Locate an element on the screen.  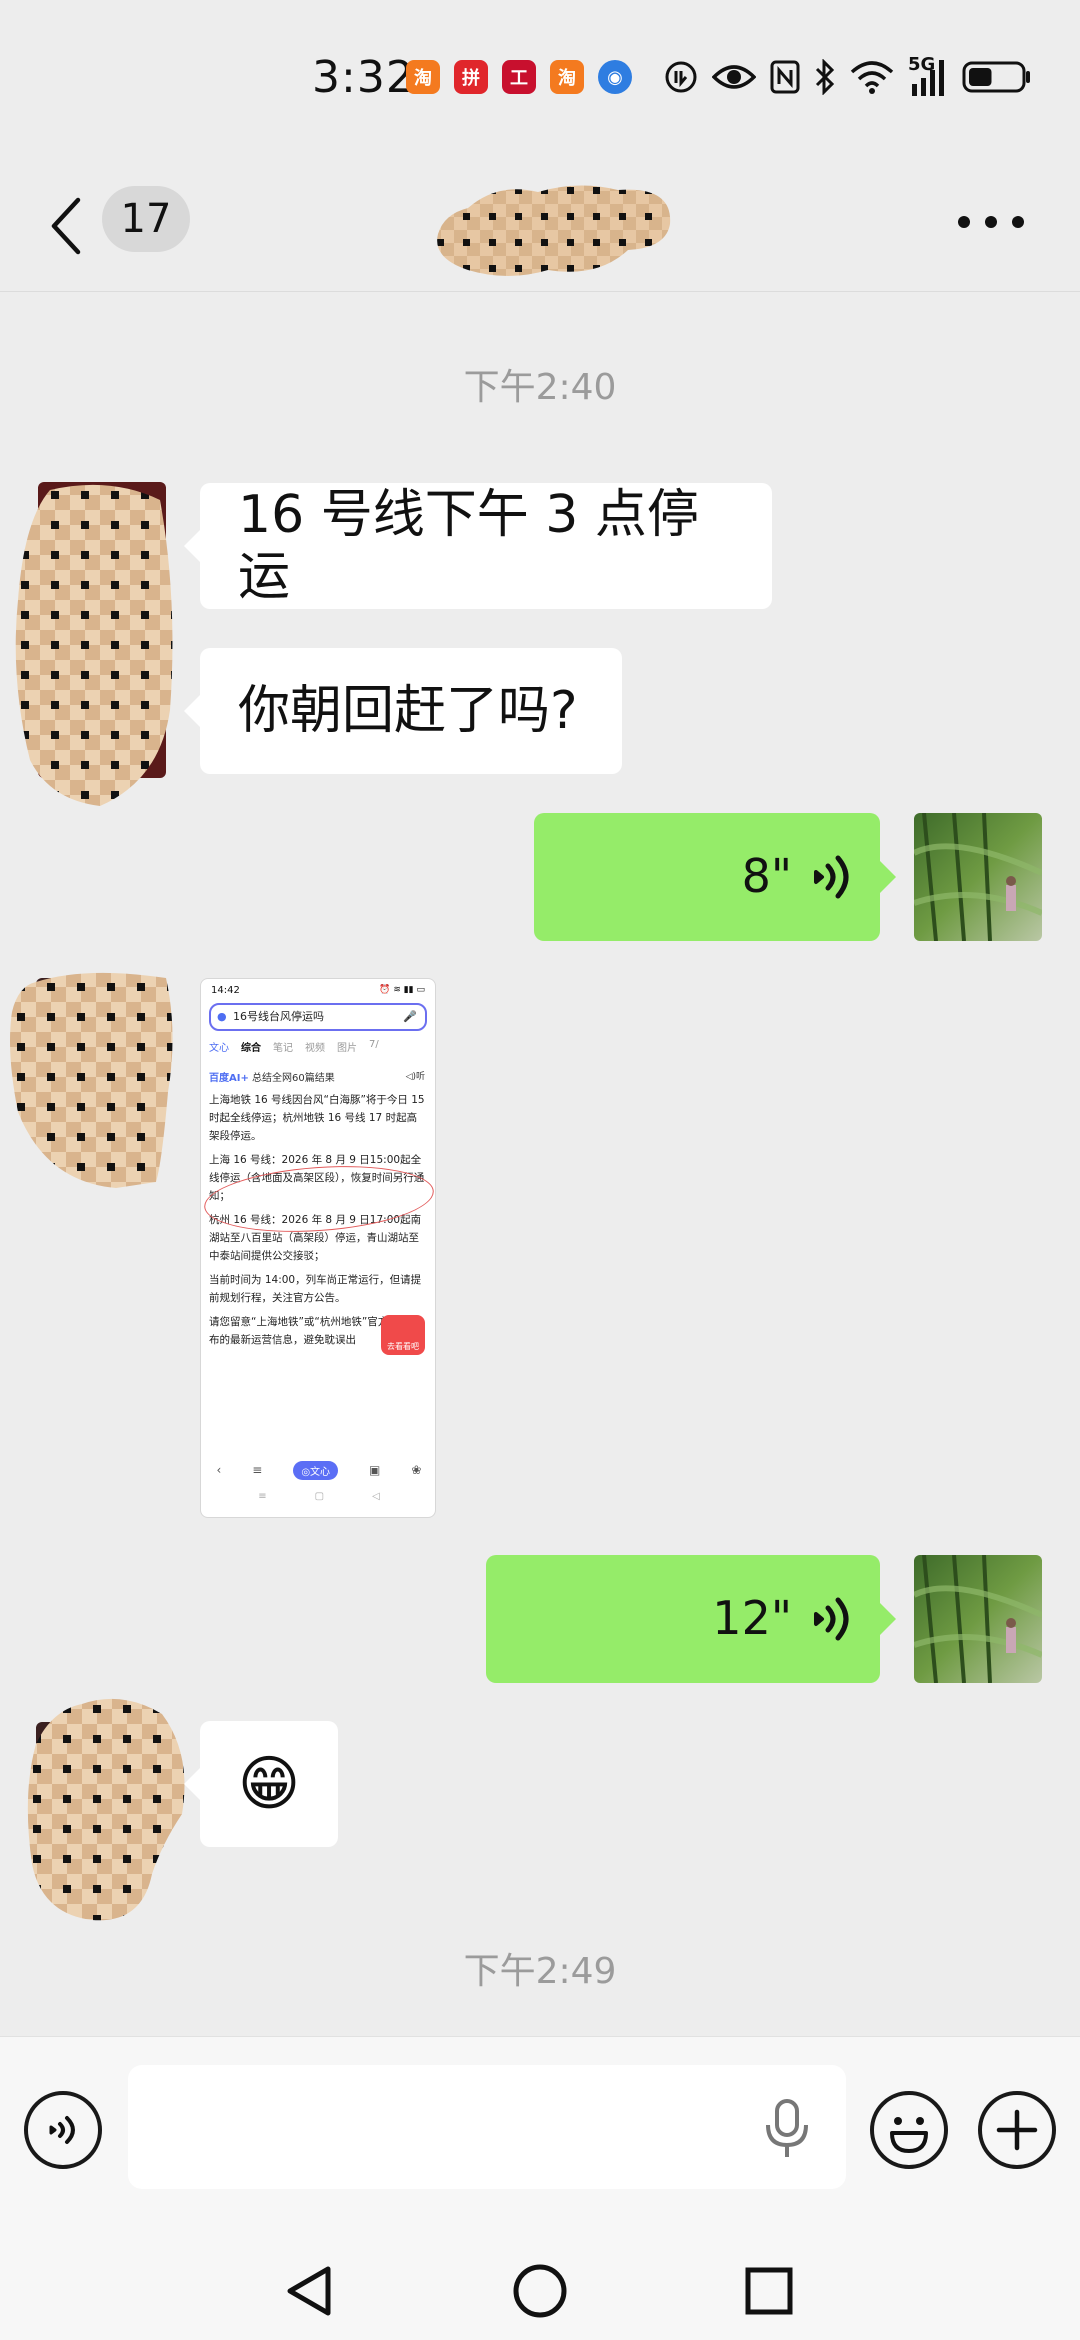
chat-title-bar: 17 is located at coordinates (540, 226).